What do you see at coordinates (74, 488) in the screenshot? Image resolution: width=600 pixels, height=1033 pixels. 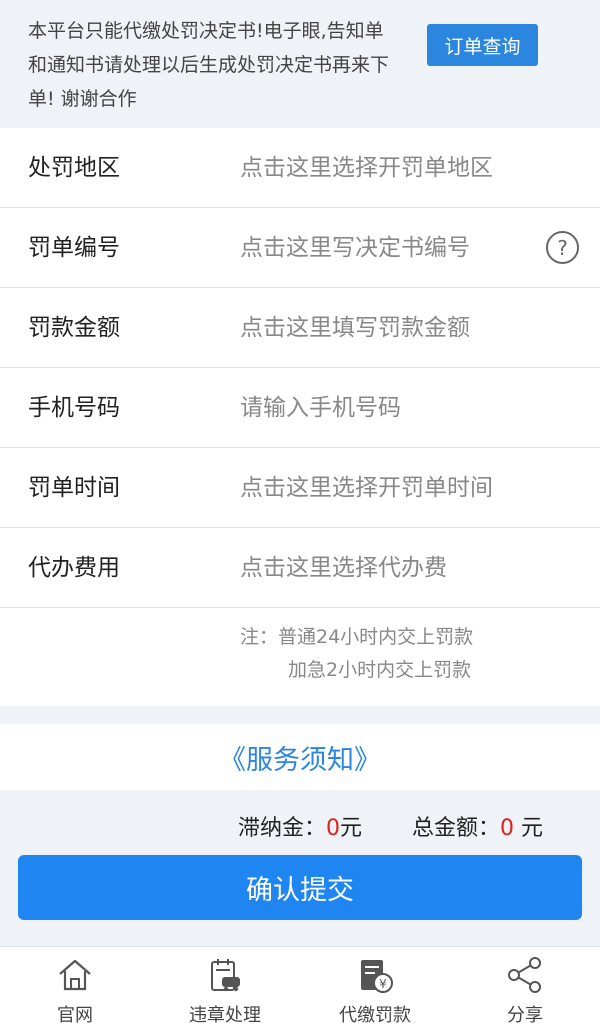 I see `row-label: 罚单时间` at bounding box center [74, 488].